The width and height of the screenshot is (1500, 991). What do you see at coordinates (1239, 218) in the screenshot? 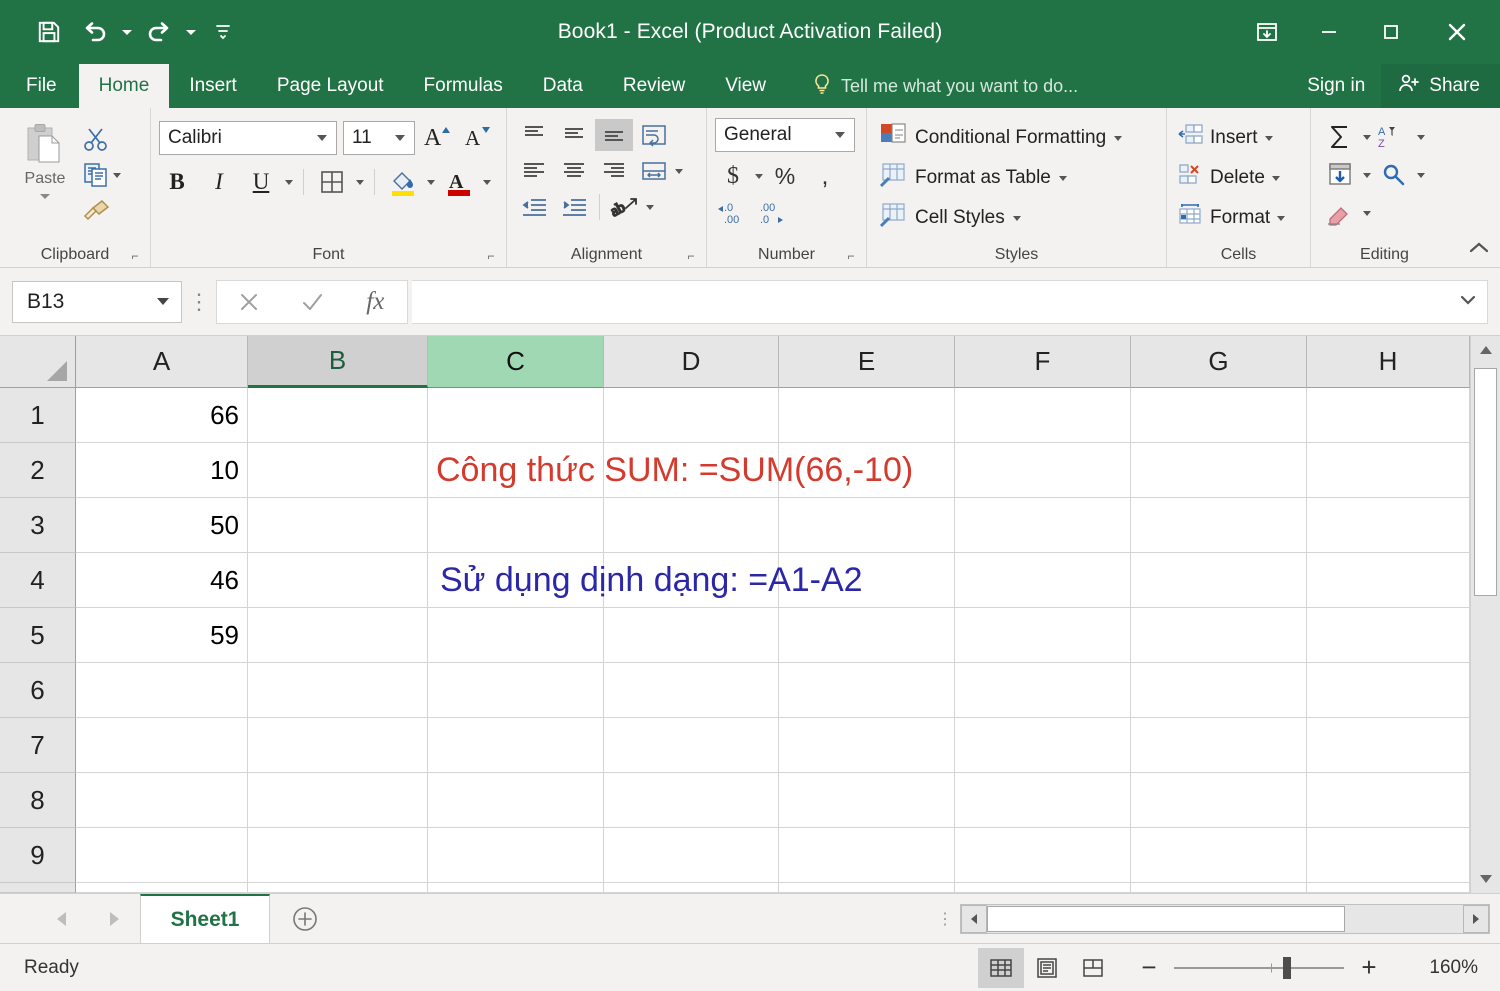
I see `format-cells-button: Format` at bounding box center [1239, 218].